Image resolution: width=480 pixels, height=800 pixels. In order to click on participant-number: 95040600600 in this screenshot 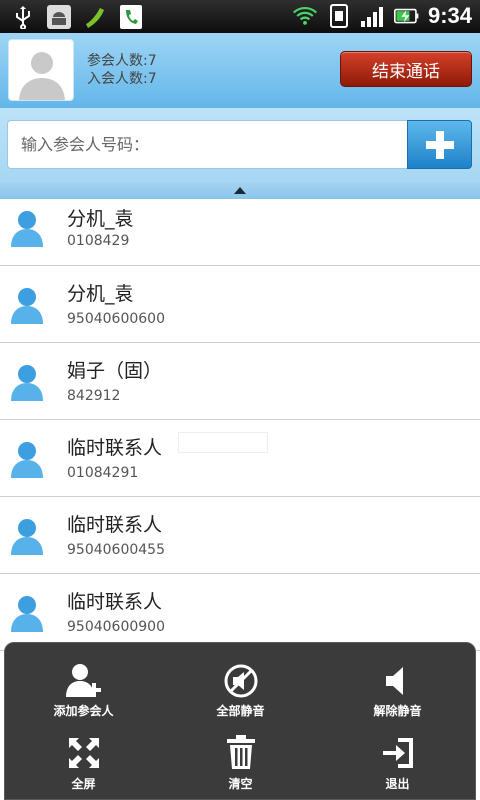, I will do `click(116, 319)`.